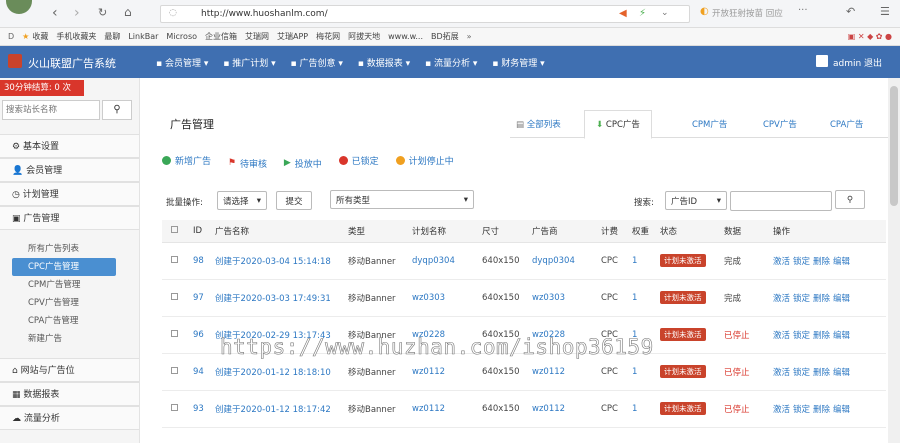 The width and height of the screenshot is (900, 443). I want to click on type-select: 所有类型 ▾, so click(402, 199).